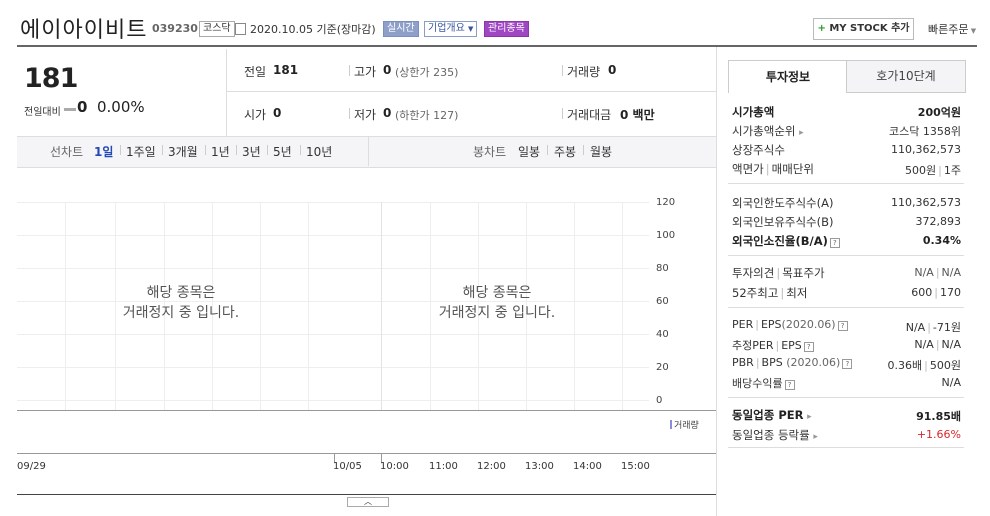 This screenshot has width=990, height=516. I want to click on foreign-ratio-value: 0.34%, so click(941, 240).